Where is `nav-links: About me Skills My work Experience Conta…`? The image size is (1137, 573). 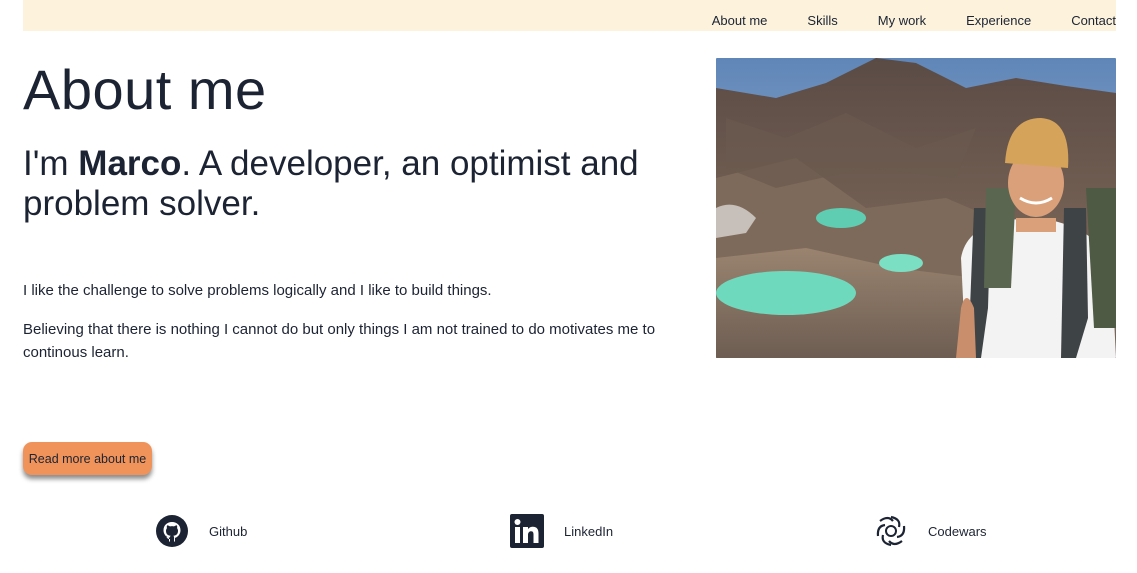 nav-links: About me Skills My work Experience Conta… is located at coordinates (894, 21).